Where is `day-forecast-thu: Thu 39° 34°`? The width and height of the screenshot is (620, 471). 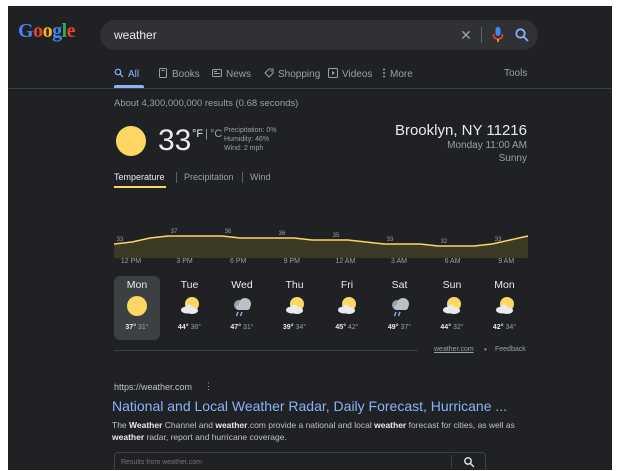 day-forecast-thu: Thu 39° 34° is located at coordinates (295, 308).